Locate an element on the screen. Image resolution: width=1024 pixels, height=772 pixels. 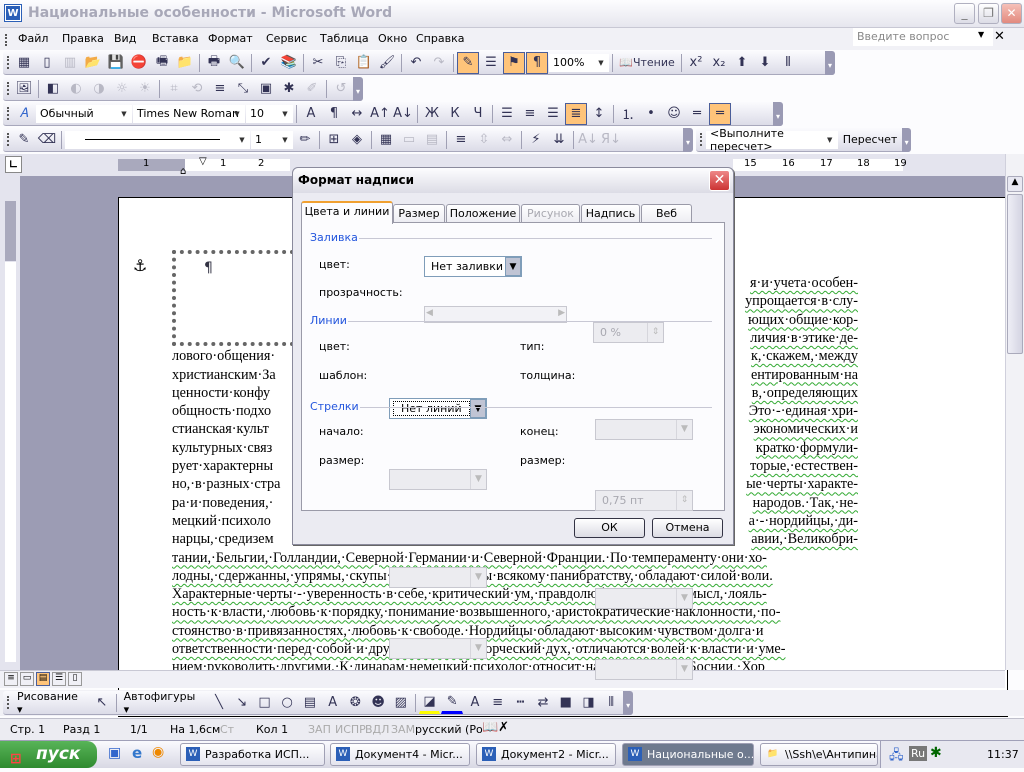
word-icon: W is located at coordinates (13, 13).